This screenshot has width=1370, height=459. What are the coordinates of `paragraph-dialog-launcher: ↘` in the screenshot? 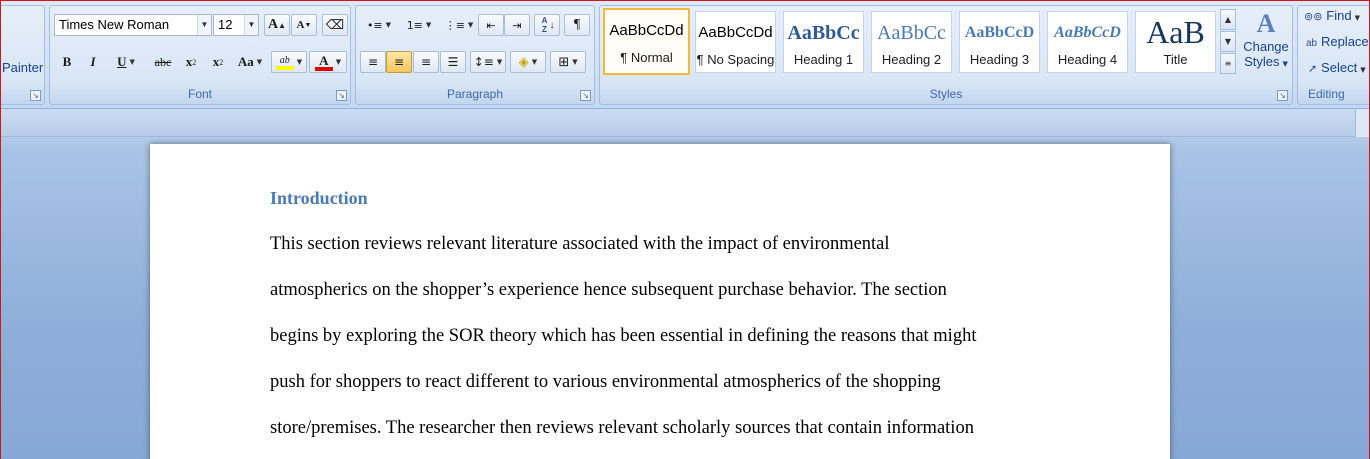 It's located at (585, 95).